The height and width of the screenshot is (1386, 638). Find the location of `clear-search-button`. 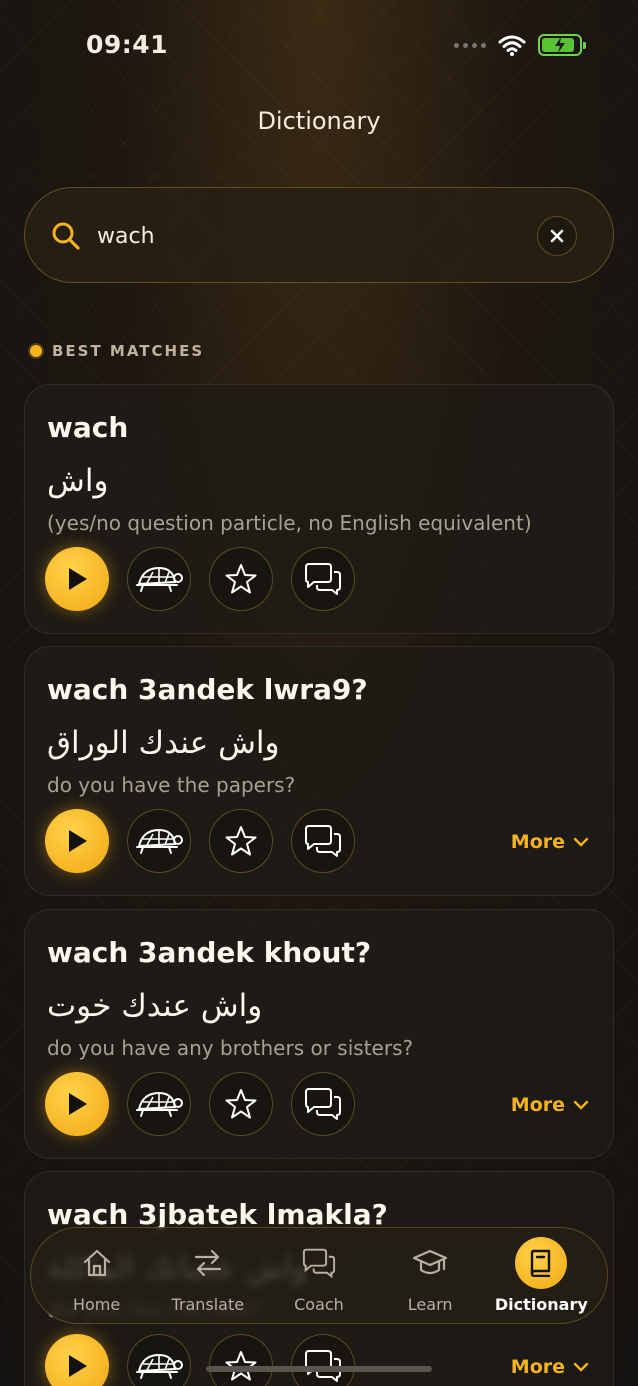

clear-search-button is located at coordinates (557, 236).